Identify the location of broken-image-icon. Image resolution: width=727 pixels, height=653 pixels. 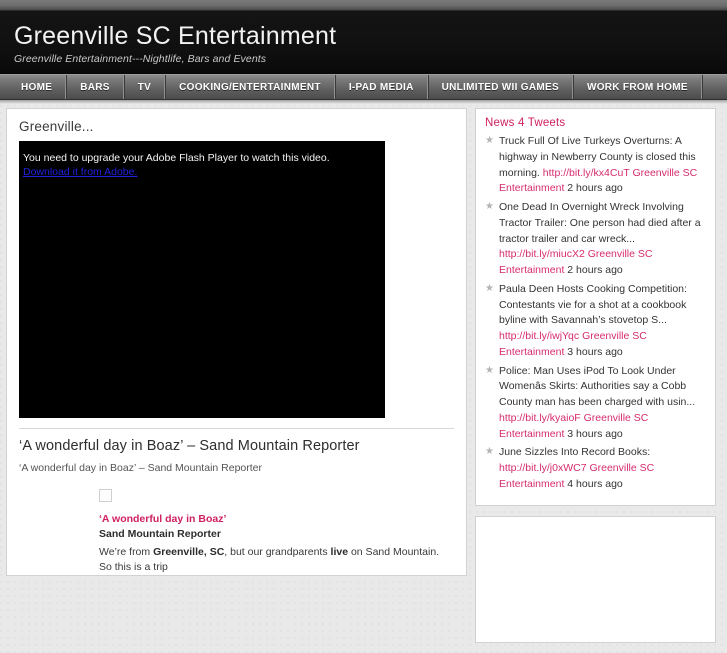
(105, 495).